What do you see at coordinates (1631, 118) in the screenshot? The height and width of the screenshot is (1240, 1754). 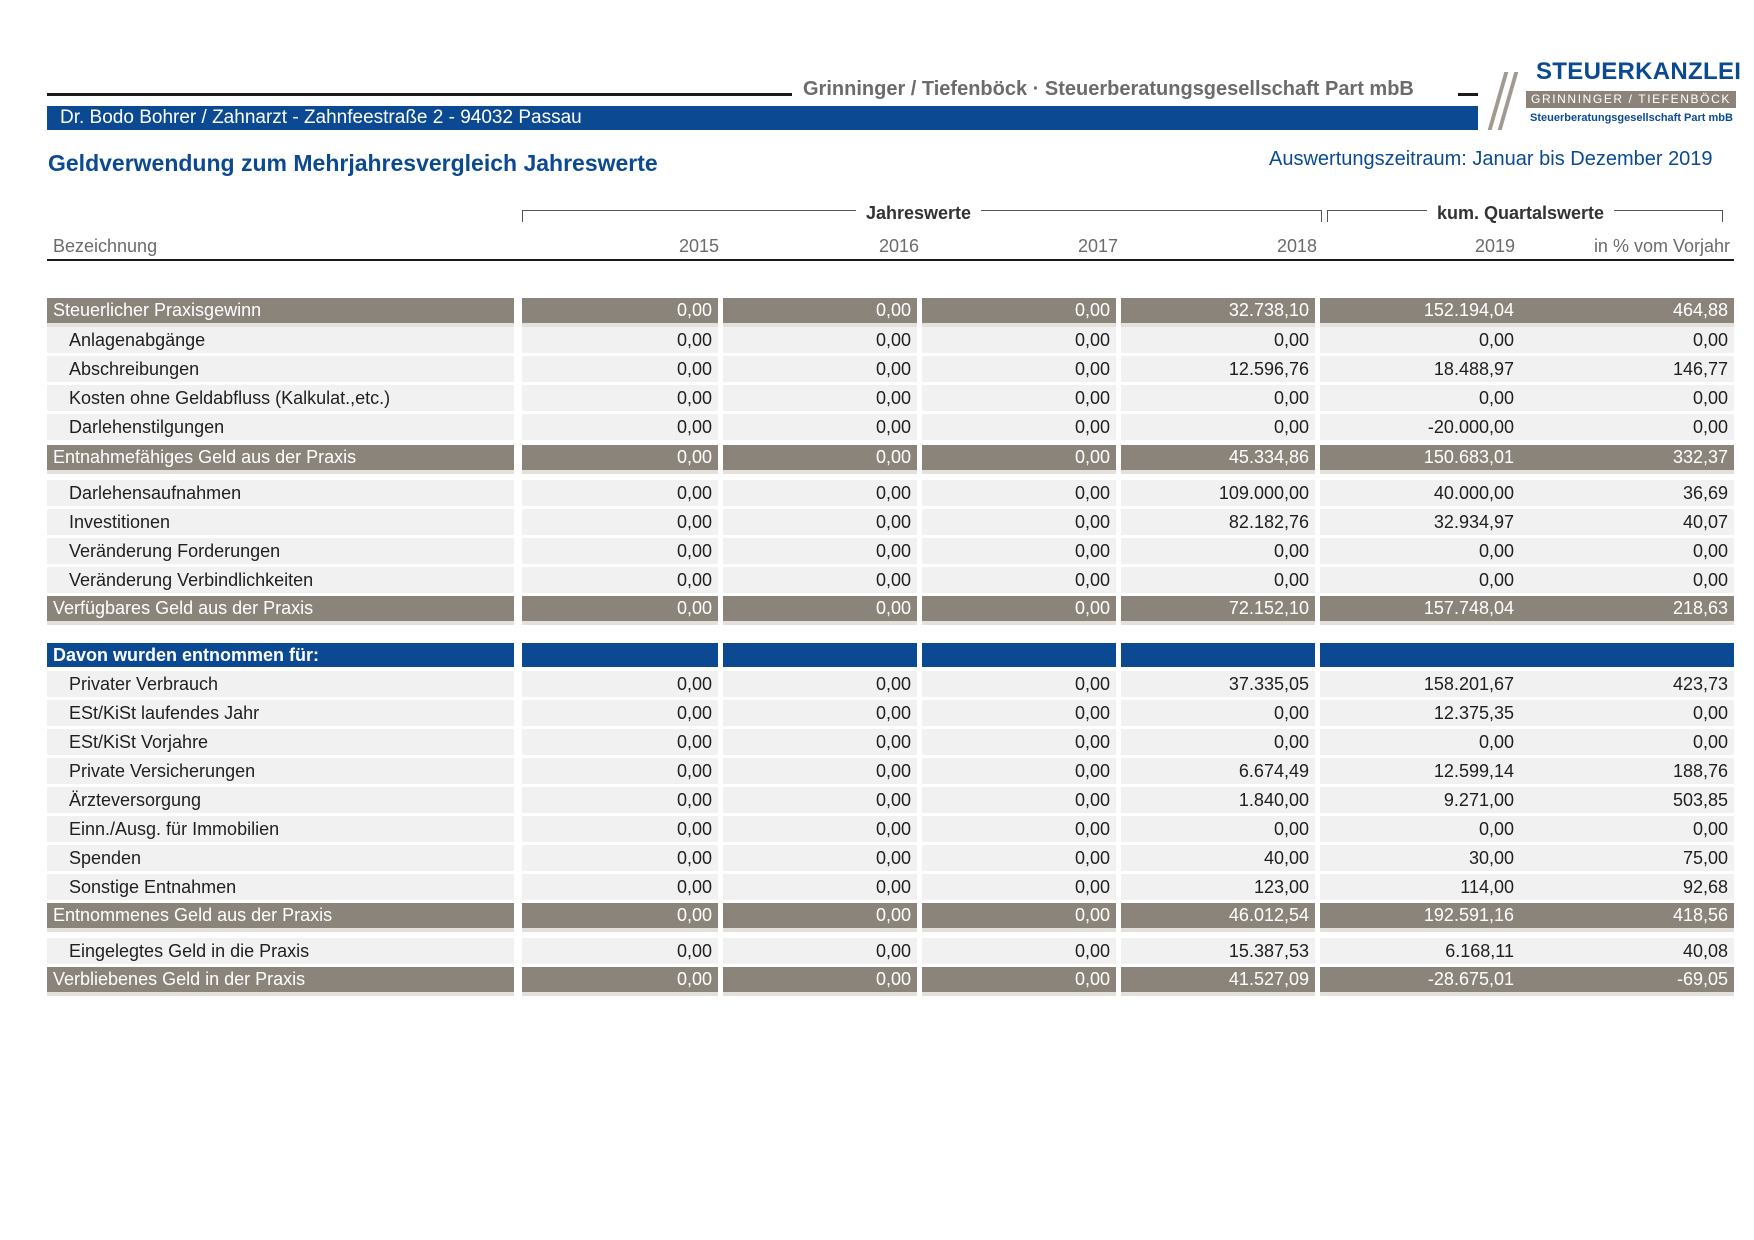 I see `logo-subtitle: Steuerberatungsgesellschaft Part mbB` at bounding box center [1631, 118].